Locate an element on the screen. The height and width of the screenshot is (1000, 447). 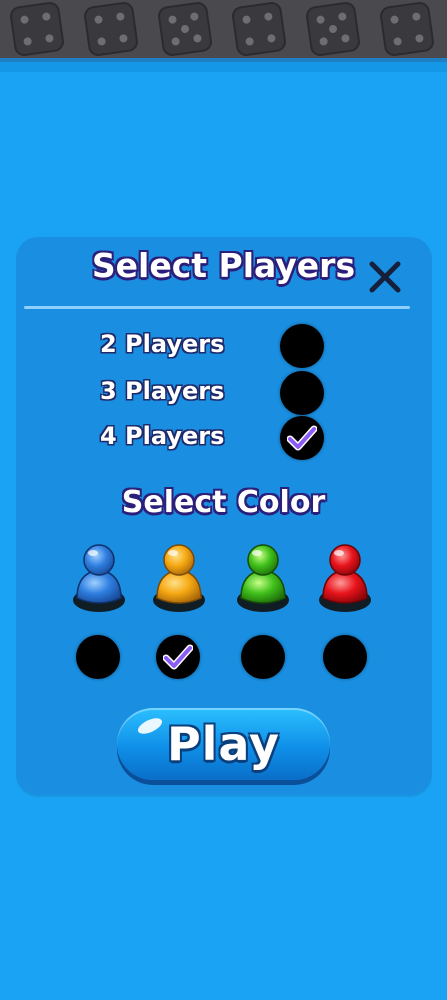
title-divider is located at coordinates (217, 307).